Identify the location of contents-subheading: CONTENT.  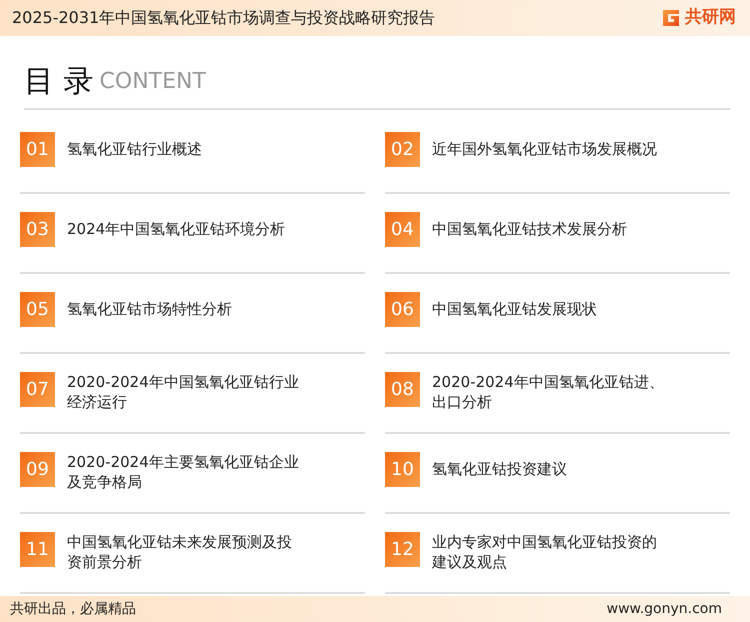
(153, 82).